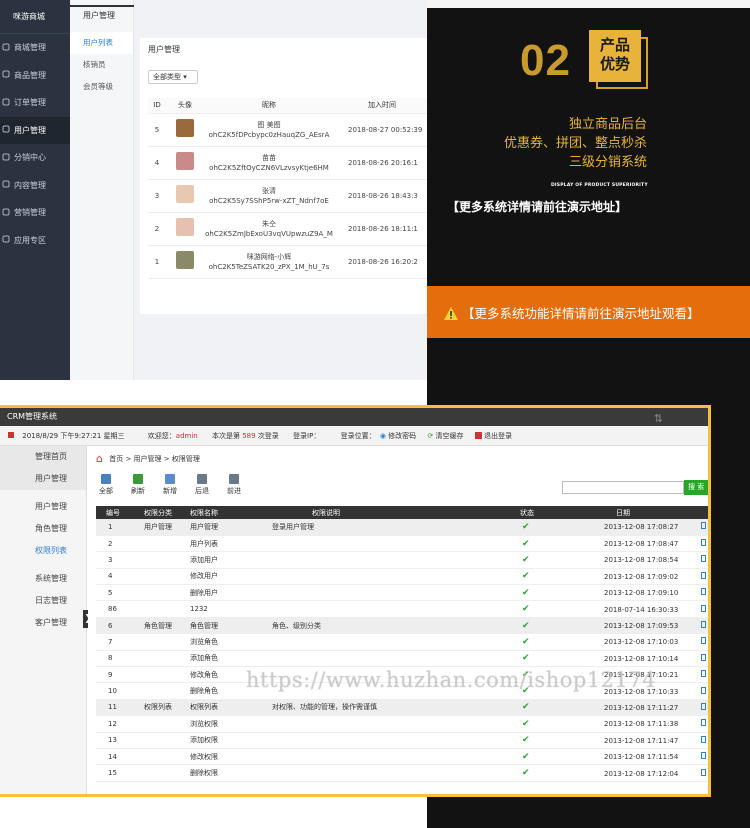 Image resolution: width=750 pixels, height=828 pixels. I want to click on tool-button-3: 后退, so click(202, 485).